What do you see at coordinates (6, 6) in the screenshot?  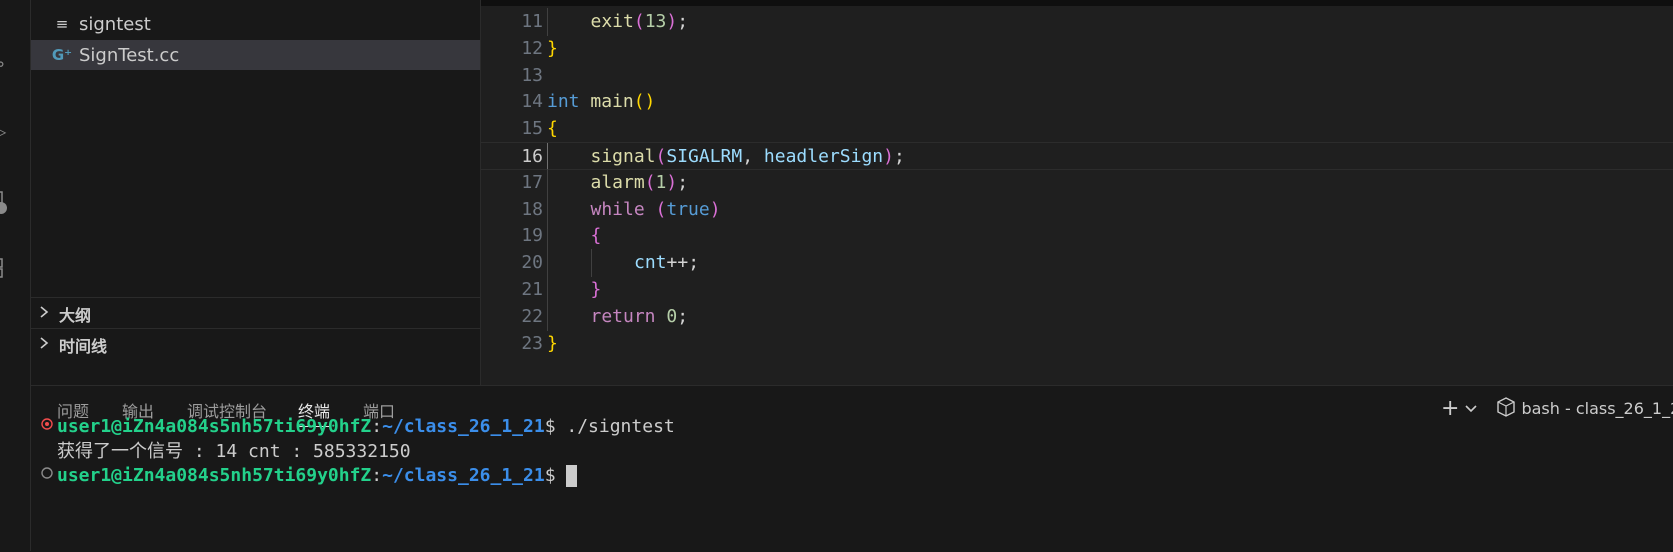 I see `chevron-left-icon: ‹` at bounding box center [6, 6].